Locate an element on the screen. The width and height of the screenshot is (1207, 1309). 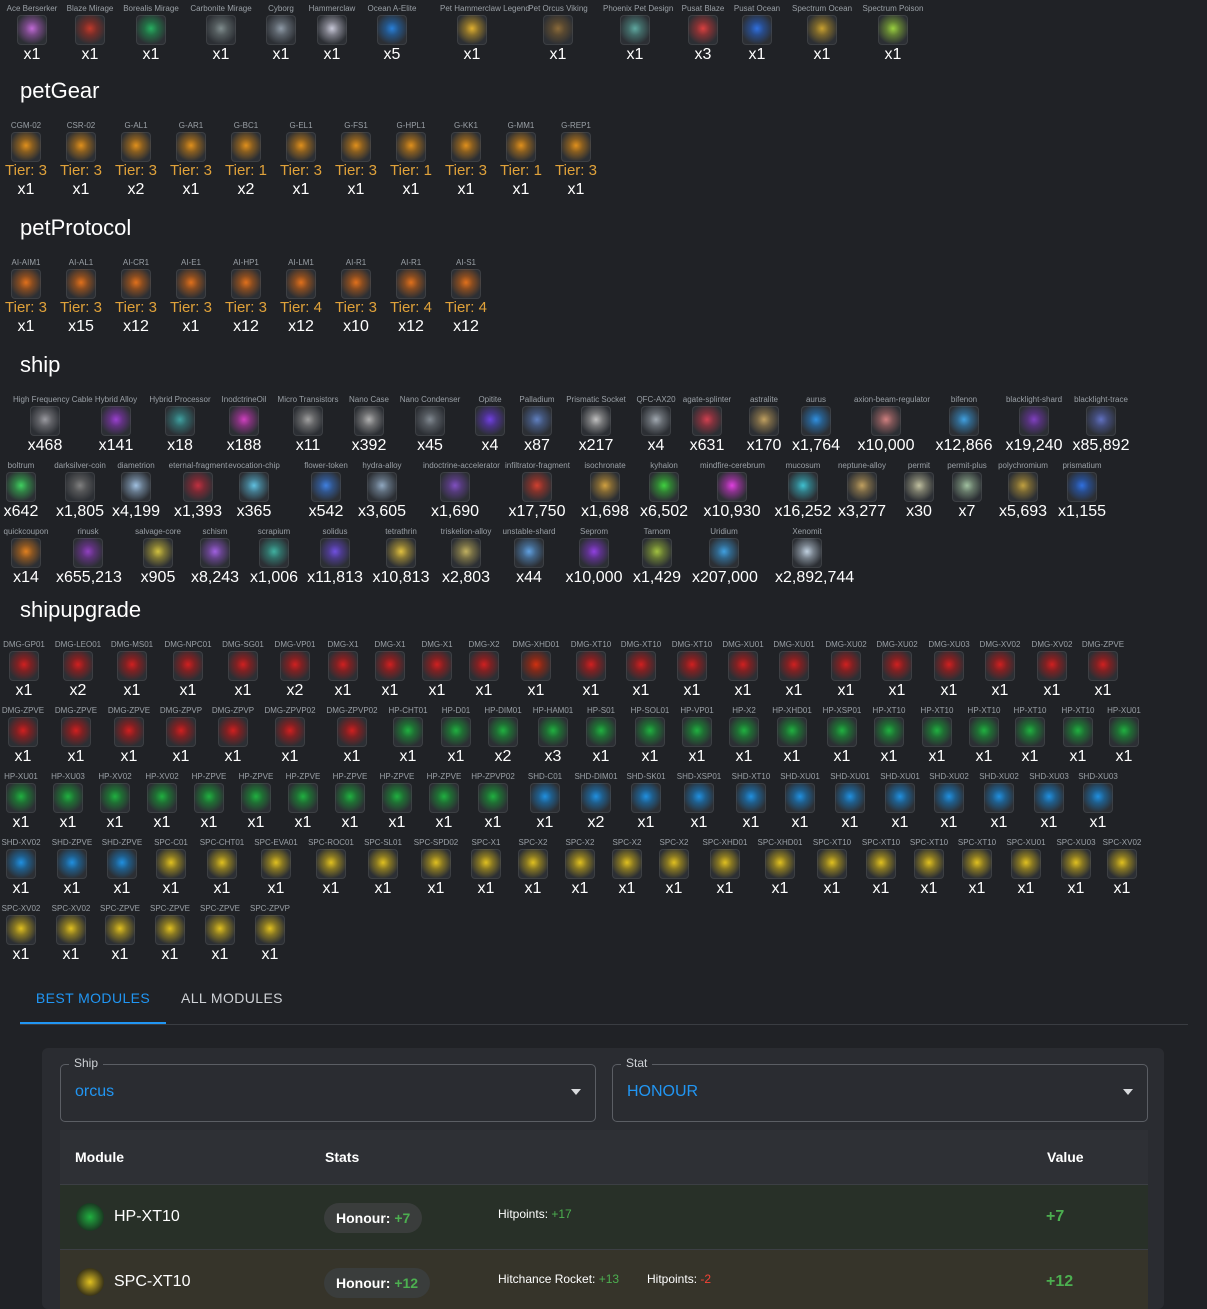
item-label: Borealis Mirage is located at coordinates (151, 8).